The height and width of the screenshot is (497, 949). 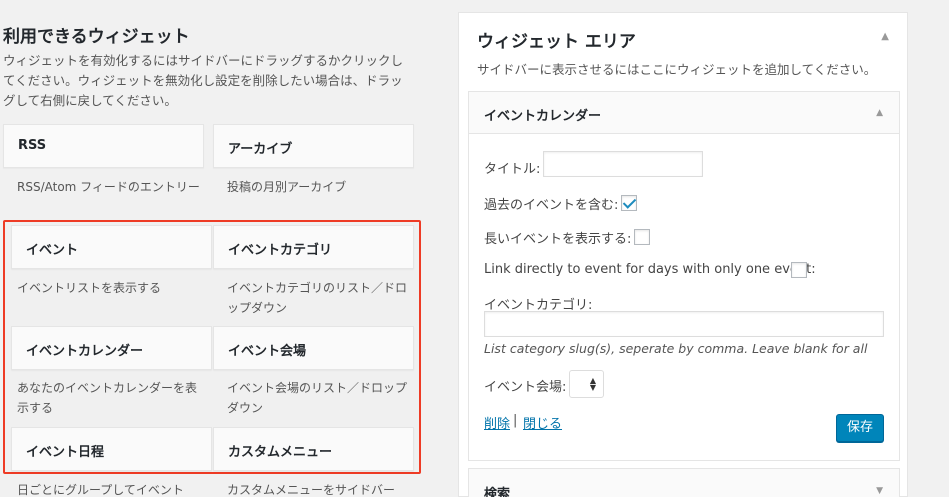 I want to click on event-category-input, so click(x=684, y=324).